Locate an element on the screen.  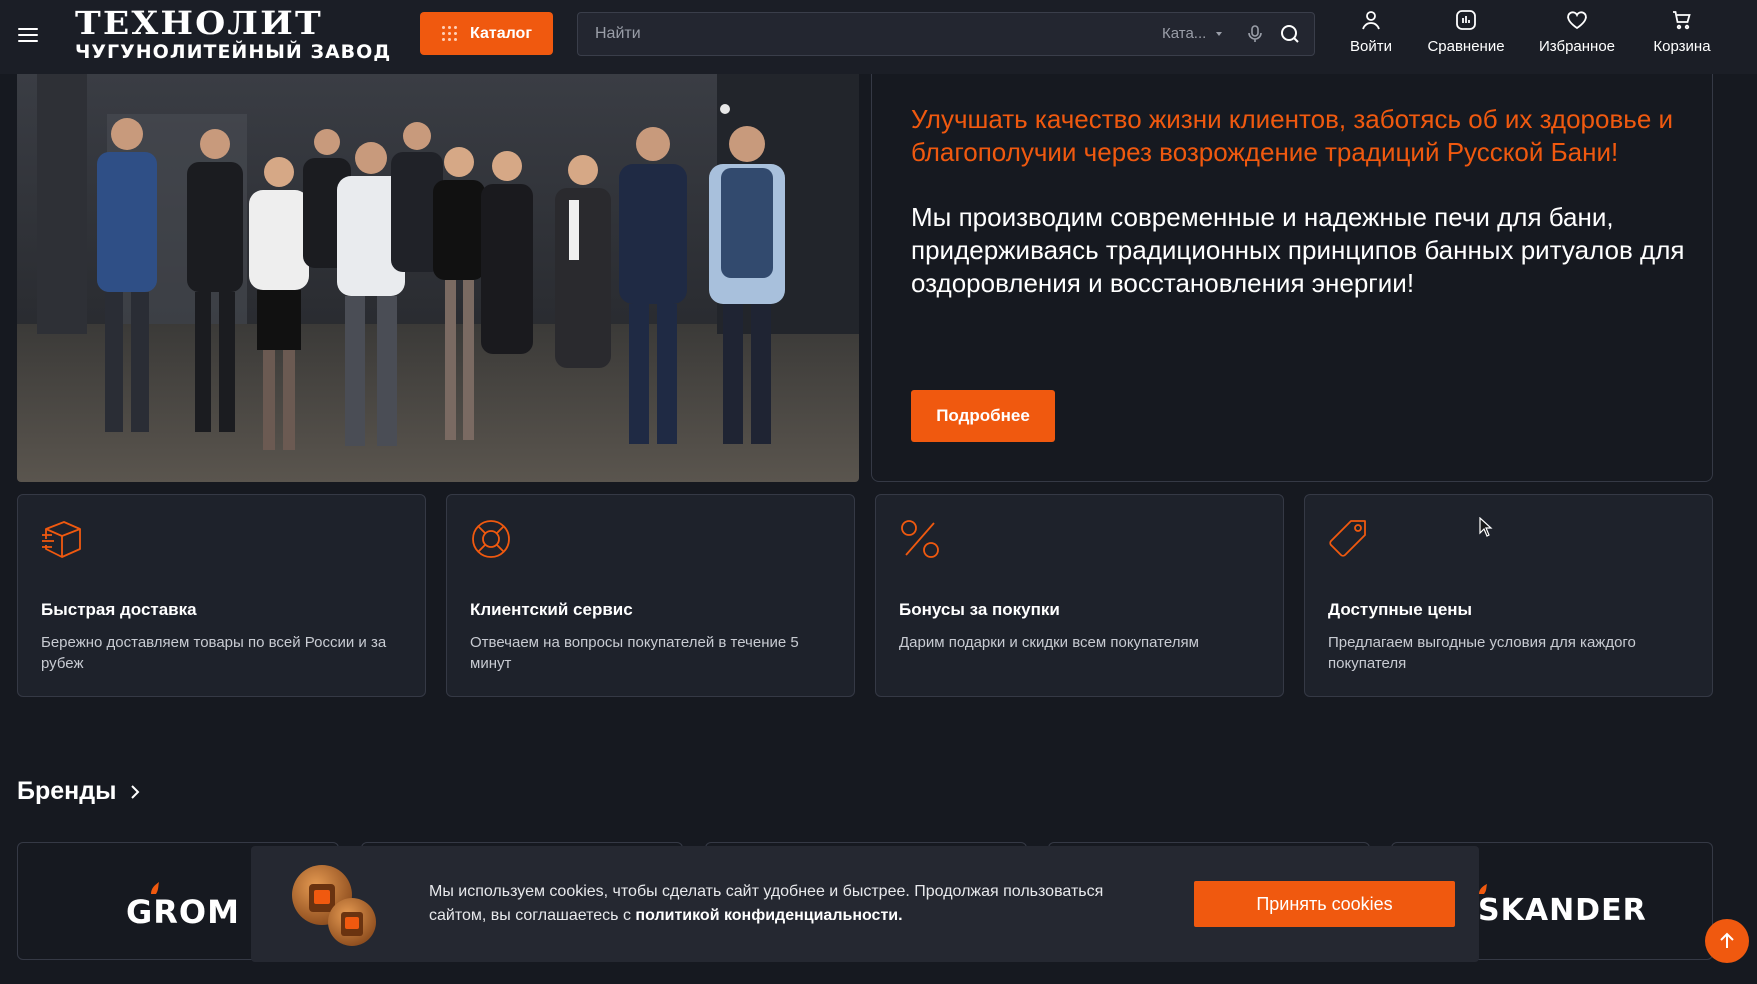
nav-login: Войти is located at coordinates (1371, 35).